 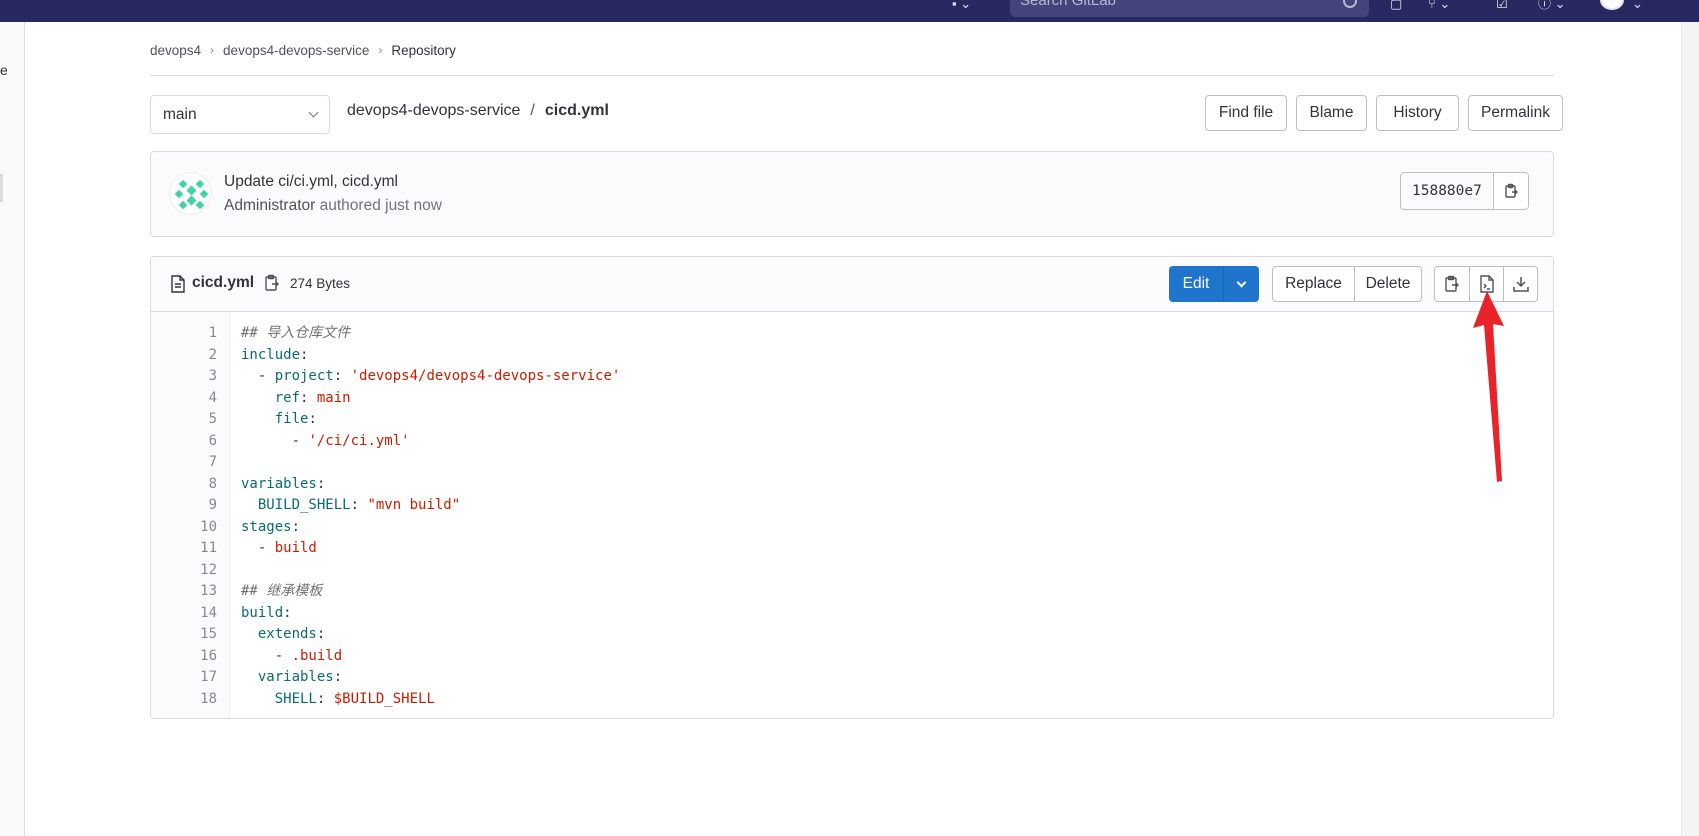 What do you see at coordinates (184, 657) in the screenshot?
I see `line-number: 16` at bounding box center [184, 657].